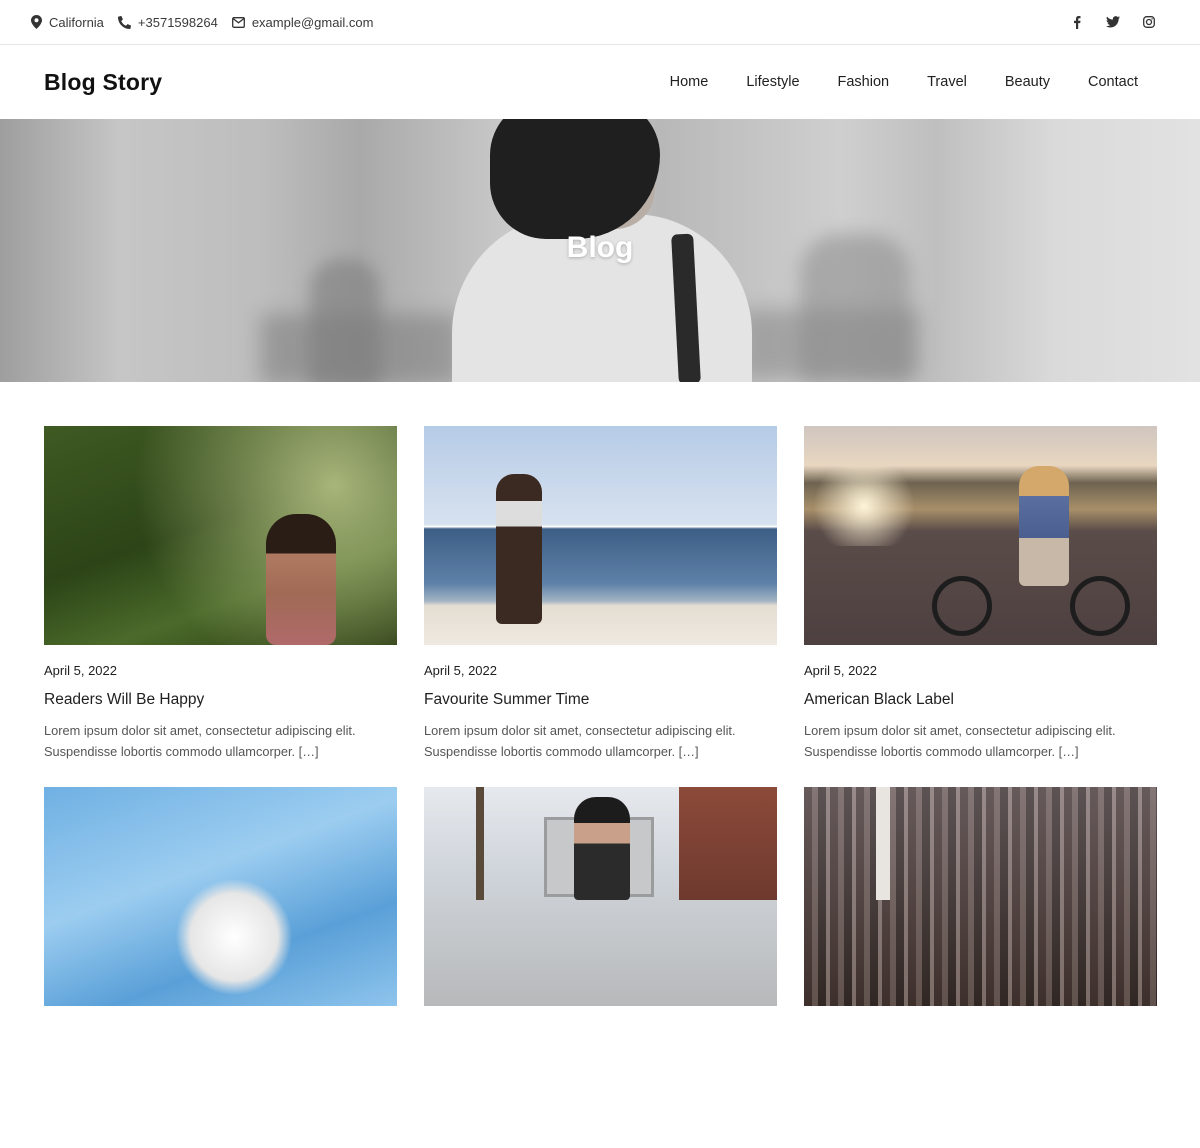 This screenshot has width=1200, height=1148. Describe the element at coordinates (124, 22) in the screenshot. I see `phone-icon` at that location.